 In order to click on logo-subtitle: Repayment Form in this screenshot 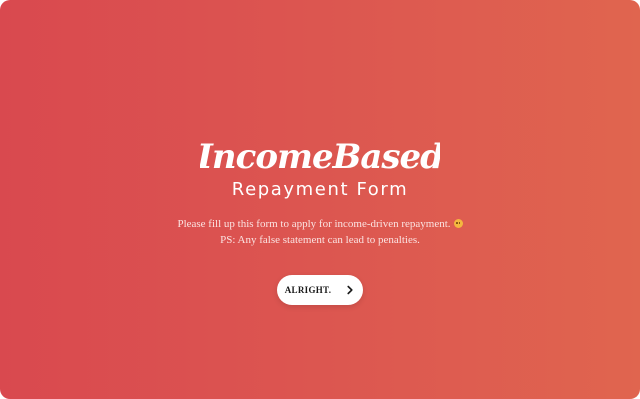, I will do `click(320, 189)`.